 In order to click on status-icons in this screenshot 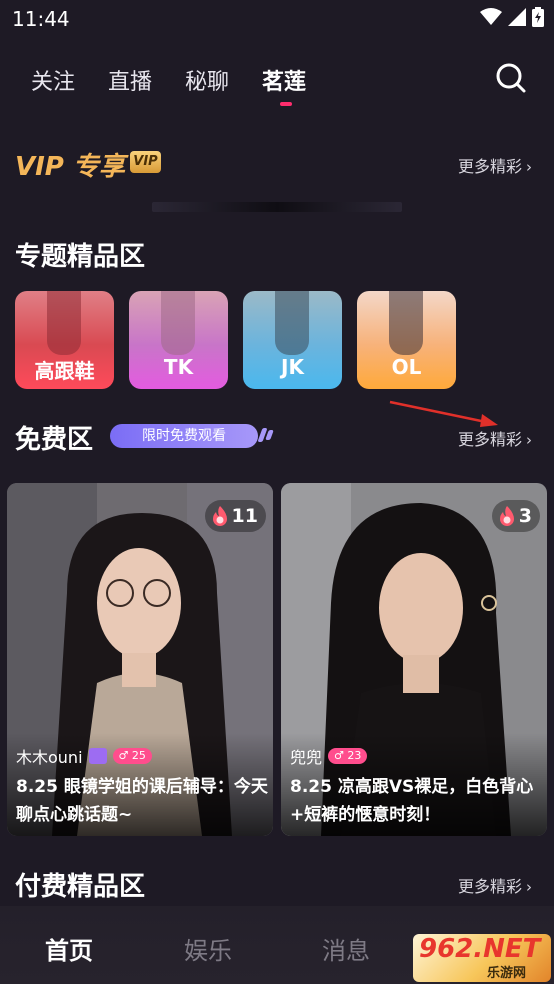, I will do `click(512, 17)`.